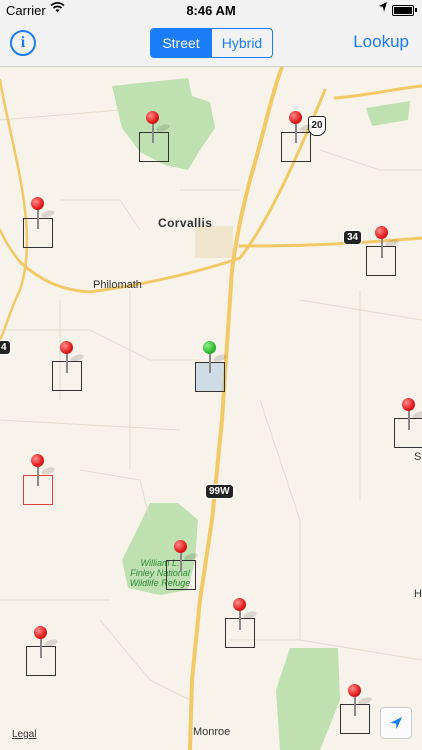 The height and width of the screenshot is (750, 422). I want to click on status-time: 8:46 AM, so click(211, 10).